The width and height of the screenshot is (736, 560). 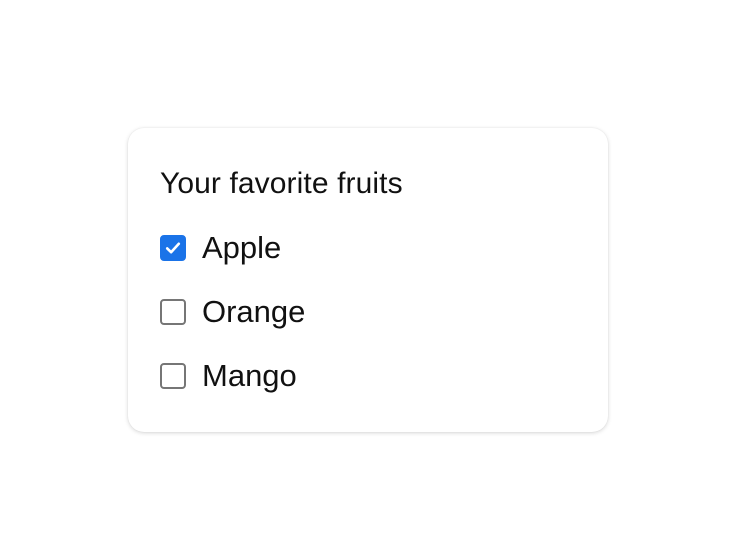 What do you see at coordinates (173, 312) in the screenshot?
I see `orange-checkbox` at bounding box center [173, 312].